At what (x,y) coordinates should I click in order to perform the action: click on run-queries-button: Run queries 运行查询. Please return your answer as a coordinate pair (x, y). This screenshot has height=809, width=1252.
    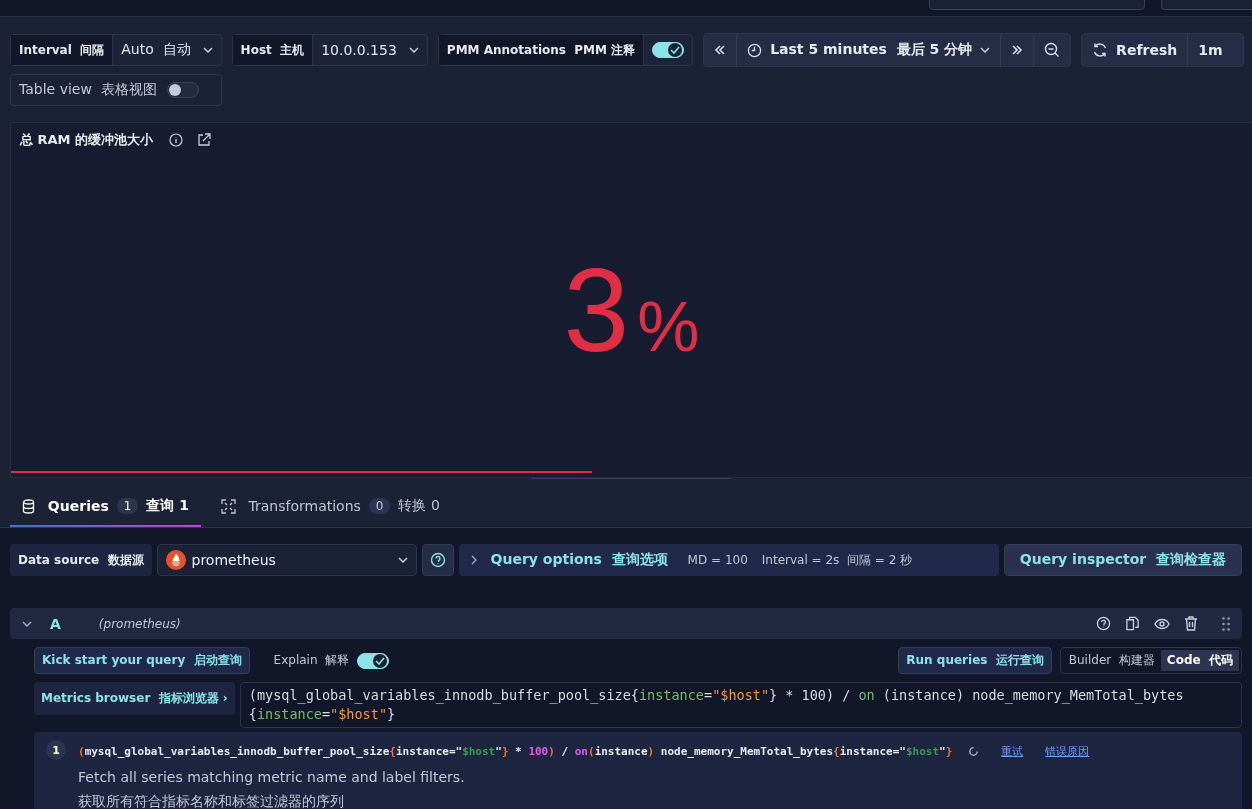
    Looking at the image, I should click on (975, 660).